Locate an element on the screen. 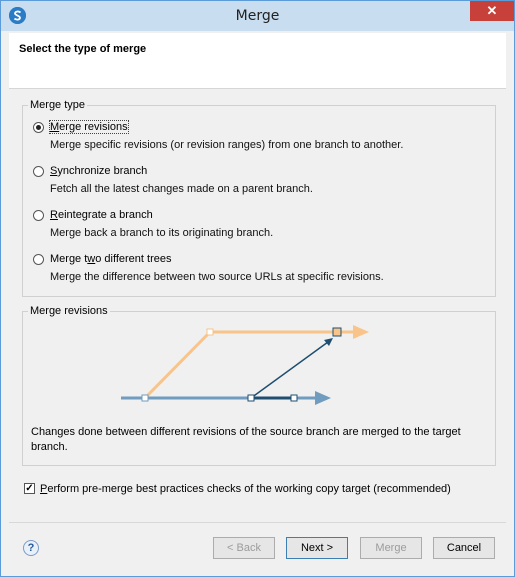  precheck-checkbox: ✓ is located at coordinates (29, 488).